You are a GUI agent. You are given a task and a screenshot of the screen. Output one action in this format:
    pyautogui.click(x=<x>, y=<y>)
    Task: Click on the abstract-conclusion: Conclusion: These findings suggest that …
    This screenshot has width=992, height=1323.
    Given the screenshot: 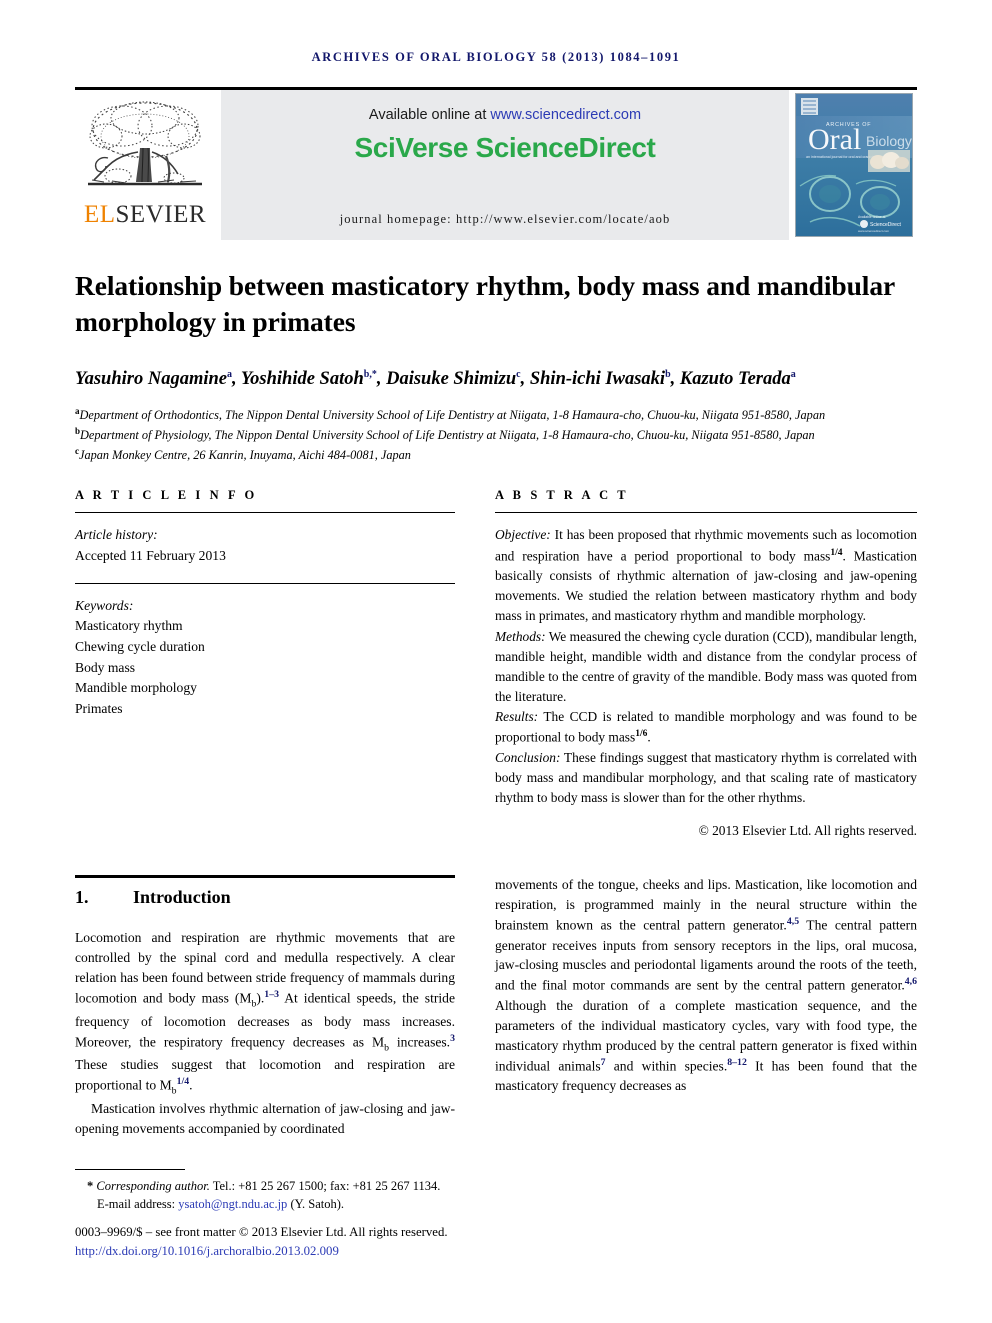 What is the action you would take?
    pyautogui.click(x=706, y=778)
    